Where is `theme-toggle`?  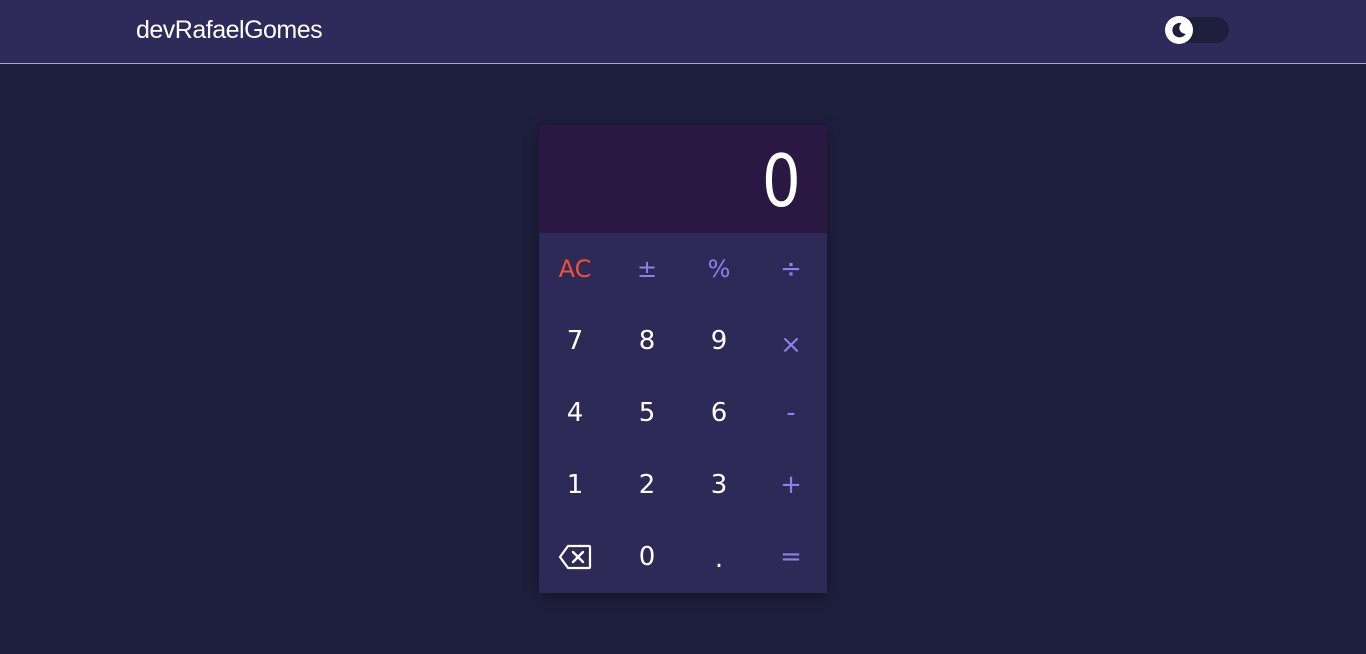
theme-toggle is located at coordinates (1197, 30).